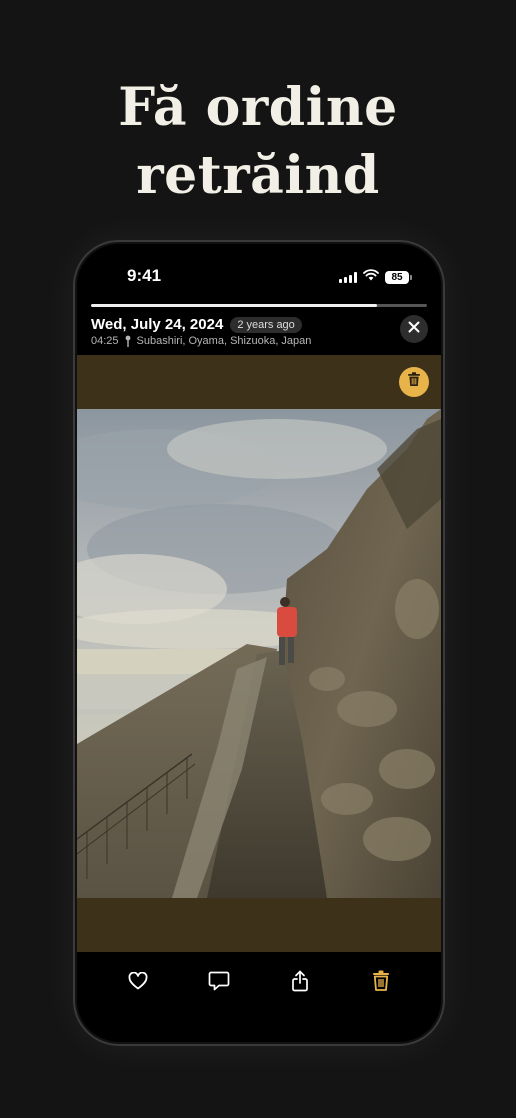 This screenshot has height=1118, width=516. I want to click on status-bar: 9:41 85, so click(259, 270).